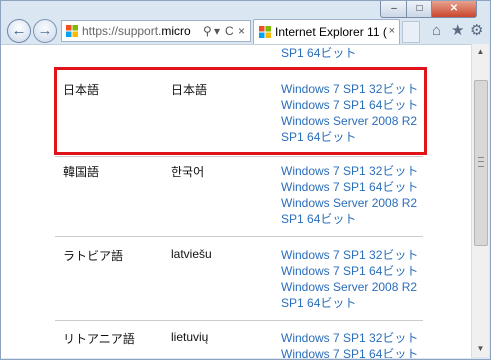 Image resolution: width=491 pixels, height=360 pixels. Describe the element at coordinates (480, 52) in the screenshot. I see `scroll-up-arrow-icon: ▲` at that location.